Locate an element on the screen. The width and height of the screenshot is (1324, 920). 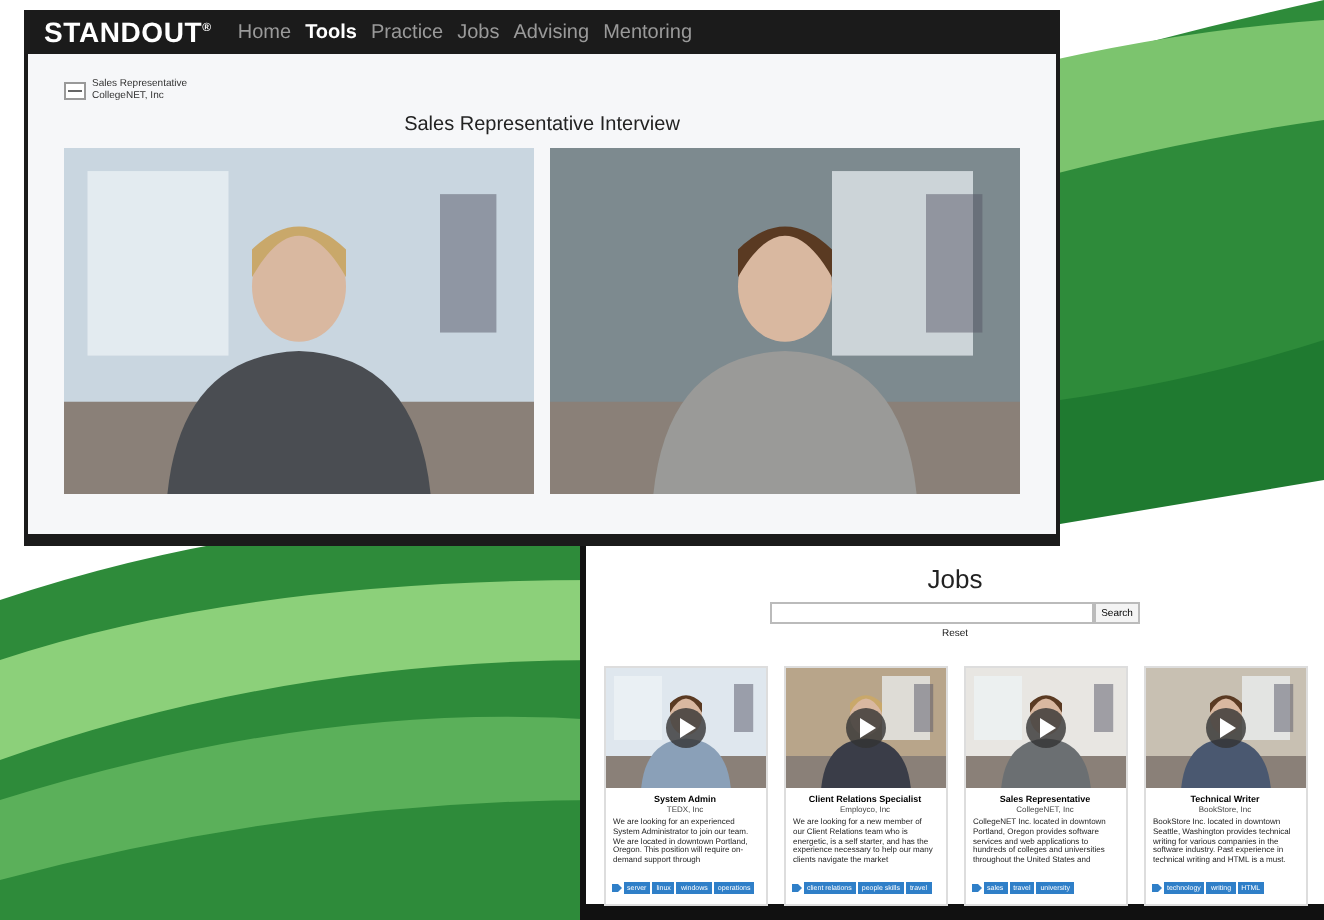
nav-link: Mentoring is located at coordinates (648, 32).